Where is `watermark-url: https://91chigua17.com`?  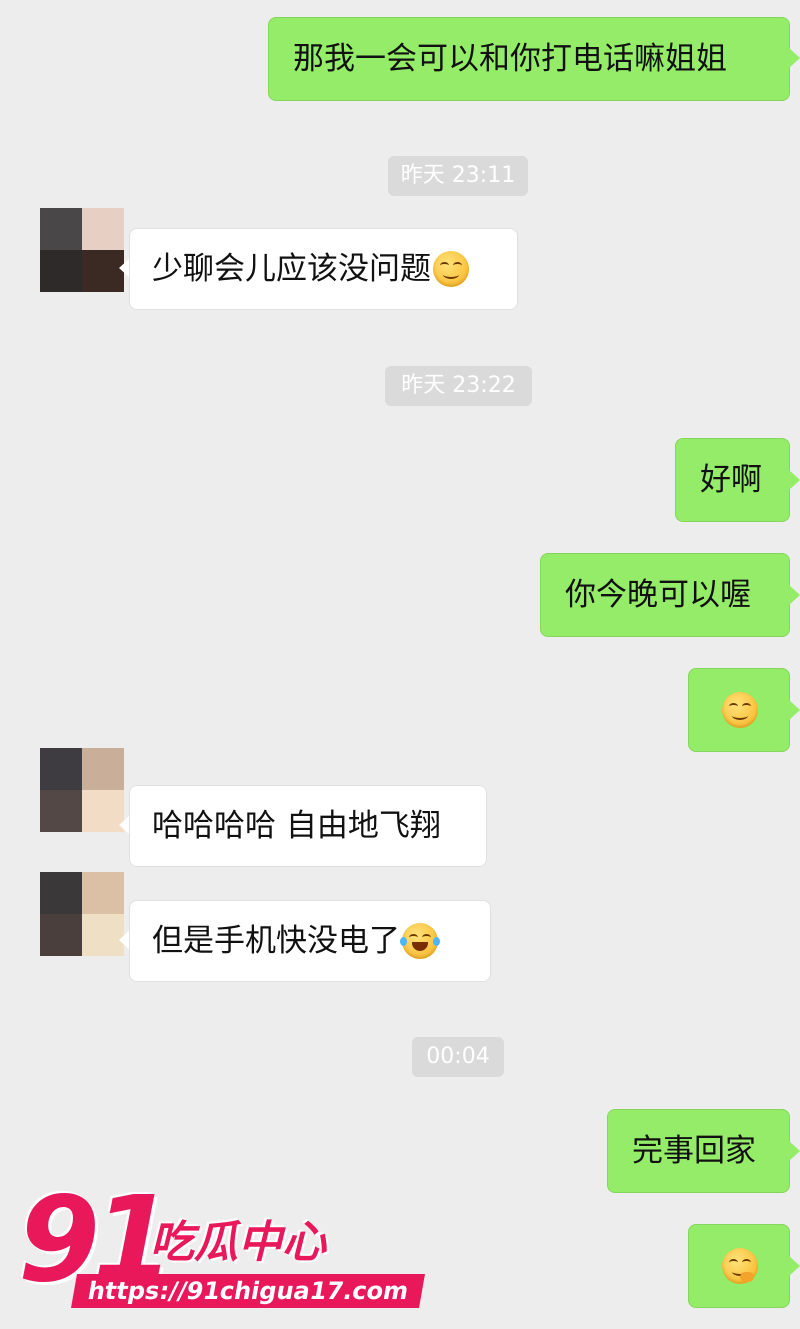
watermark-url: https://91chigua17.com is located at coordinates (248, 1291).